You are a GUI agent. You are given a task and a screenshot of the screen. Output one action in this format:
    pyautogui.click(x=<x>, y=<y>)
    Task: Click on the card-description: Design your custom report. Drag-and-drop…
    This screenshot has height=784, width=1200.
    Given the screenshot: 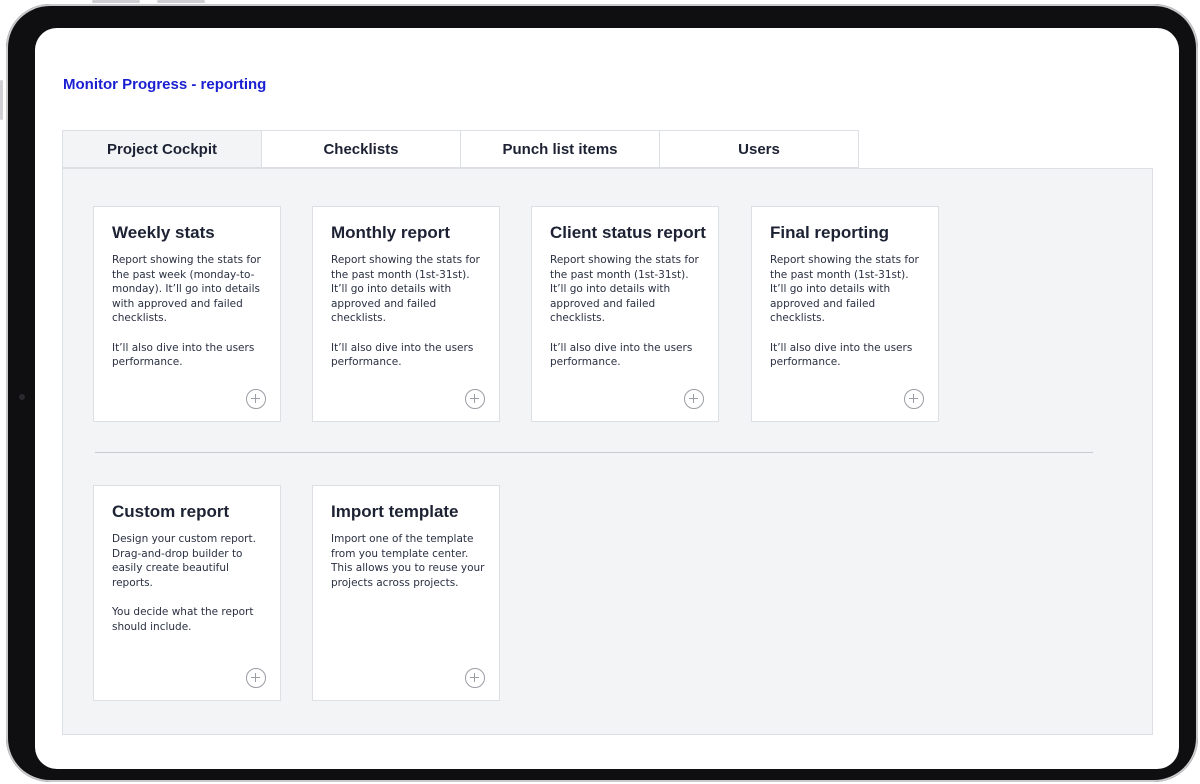 What is the action you would take?
    pyautogui.click(x=191, y=590)
    